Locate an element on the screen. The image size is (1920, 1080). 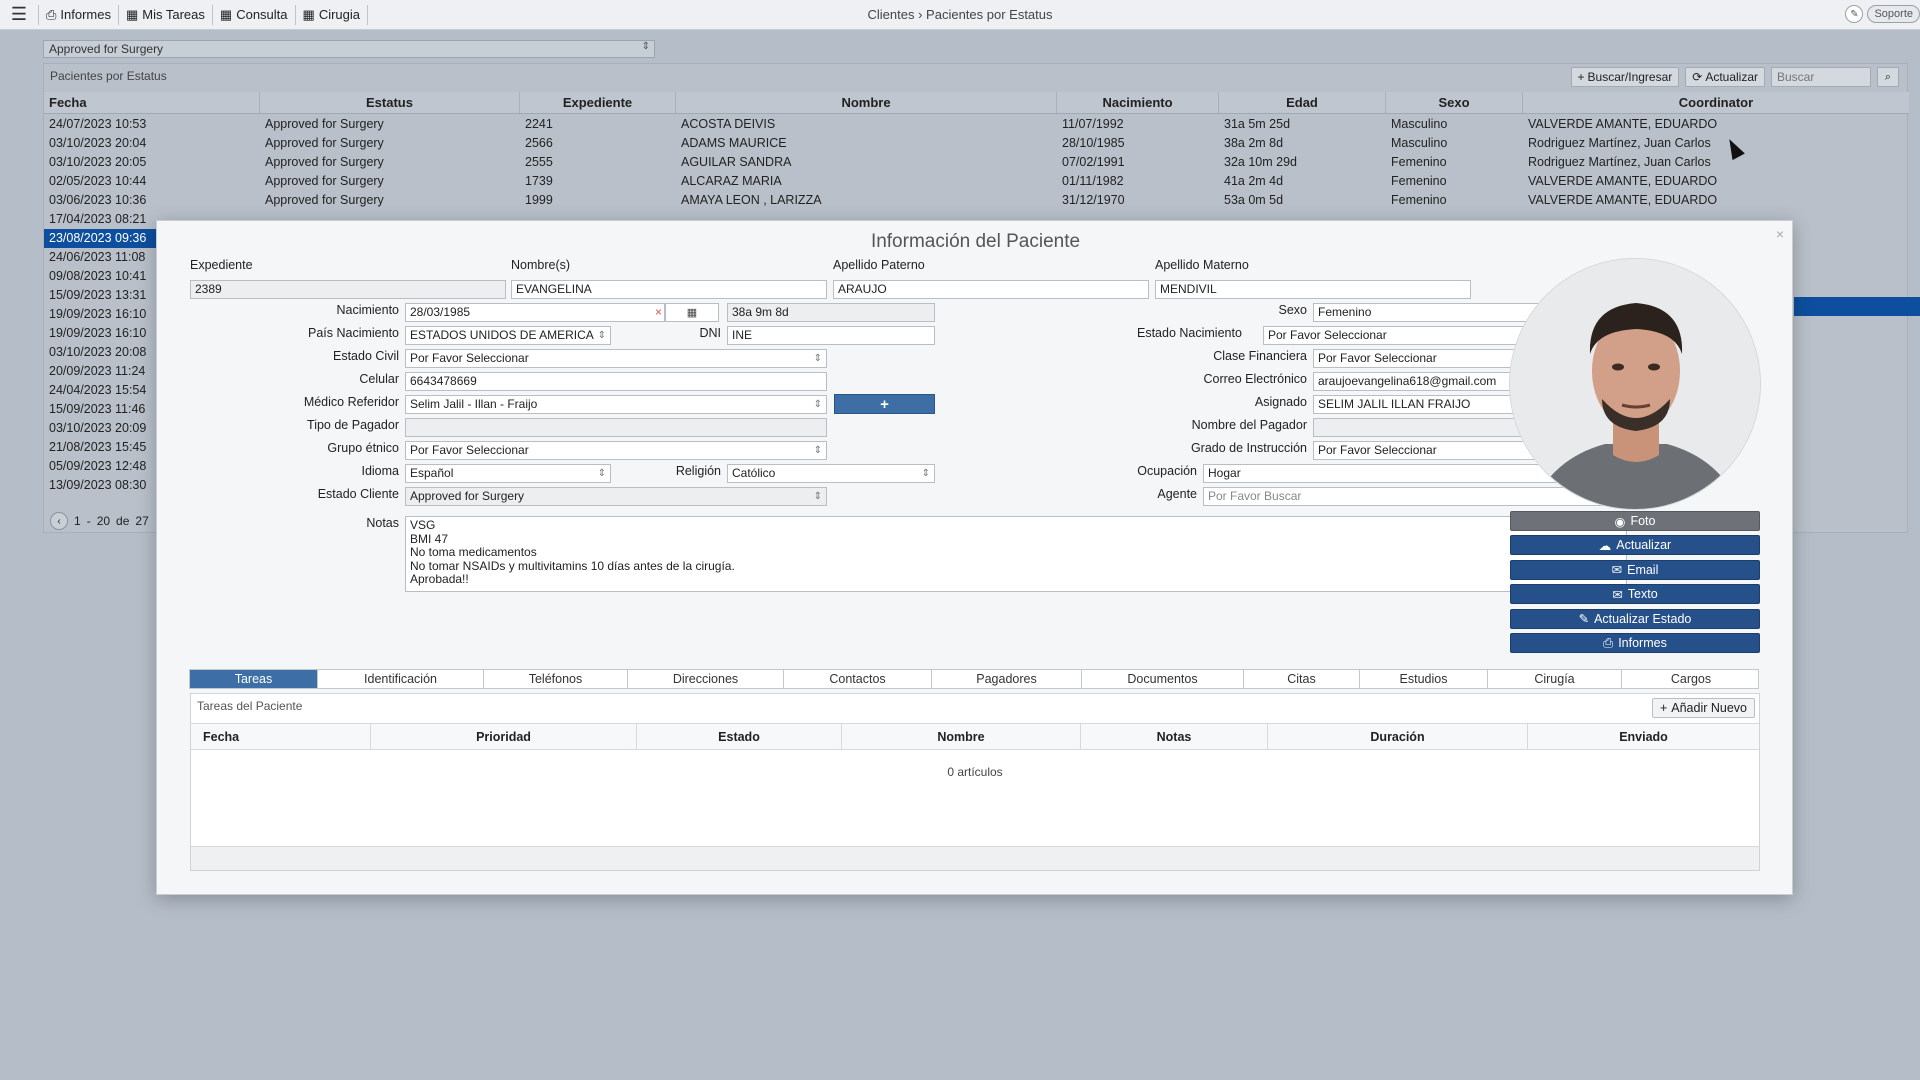
birthdate-input: 28/03/1985 × is located at coordinates (535, 312).